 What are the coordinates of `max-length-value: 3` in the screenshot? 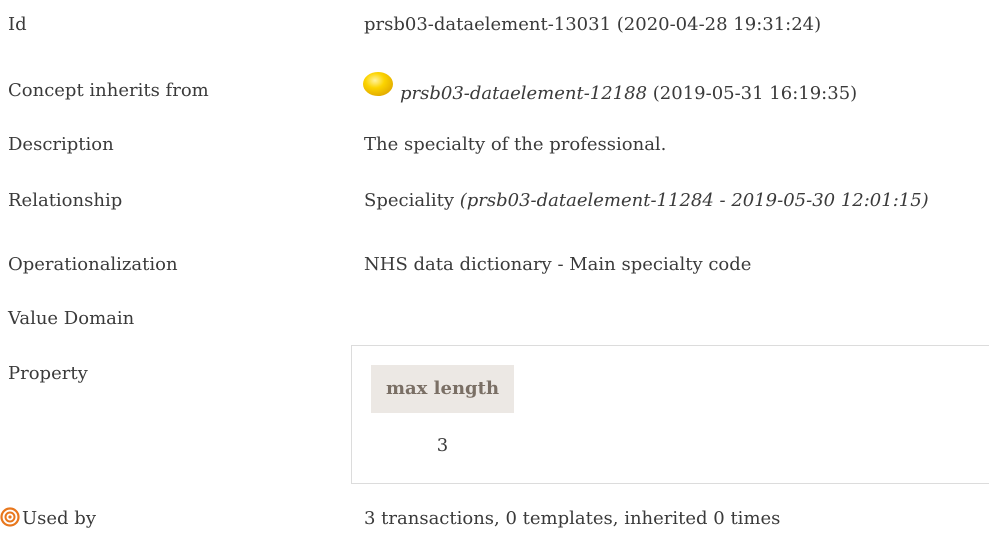 It's located at (442, 445).